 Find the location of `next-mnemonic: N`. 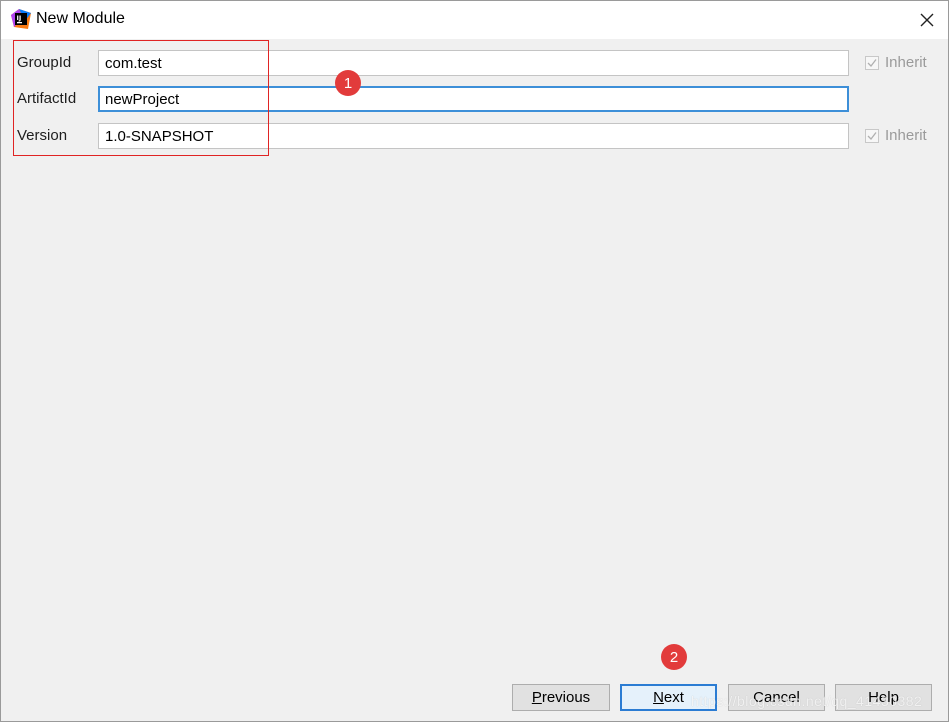

next-mnemonic: N is located at coordinates (658, 697).